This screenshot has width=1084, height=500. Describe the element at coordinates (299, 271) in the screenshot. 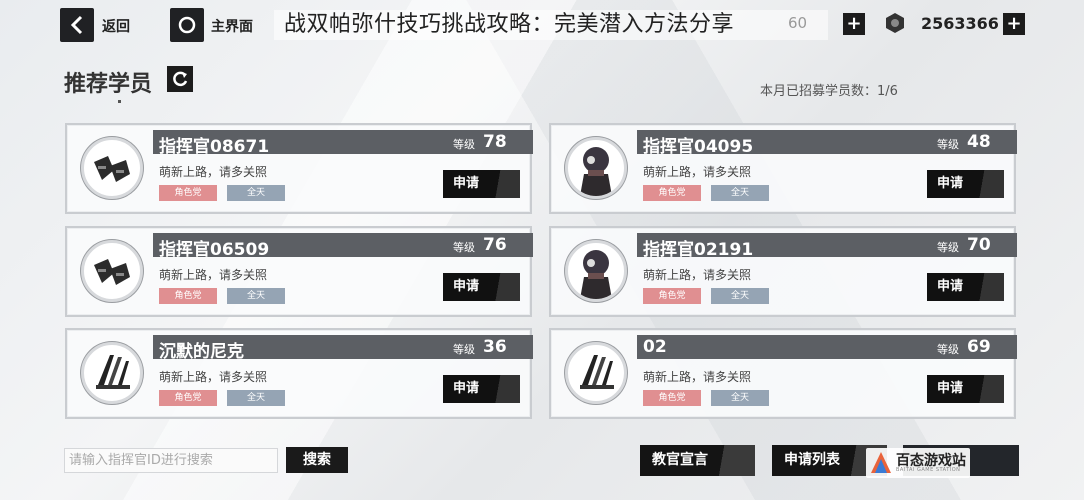

I see `recruit-card: 指挥官06509 等级 76 萌新上路，请多关照 角色党 全天 申请` at that location.